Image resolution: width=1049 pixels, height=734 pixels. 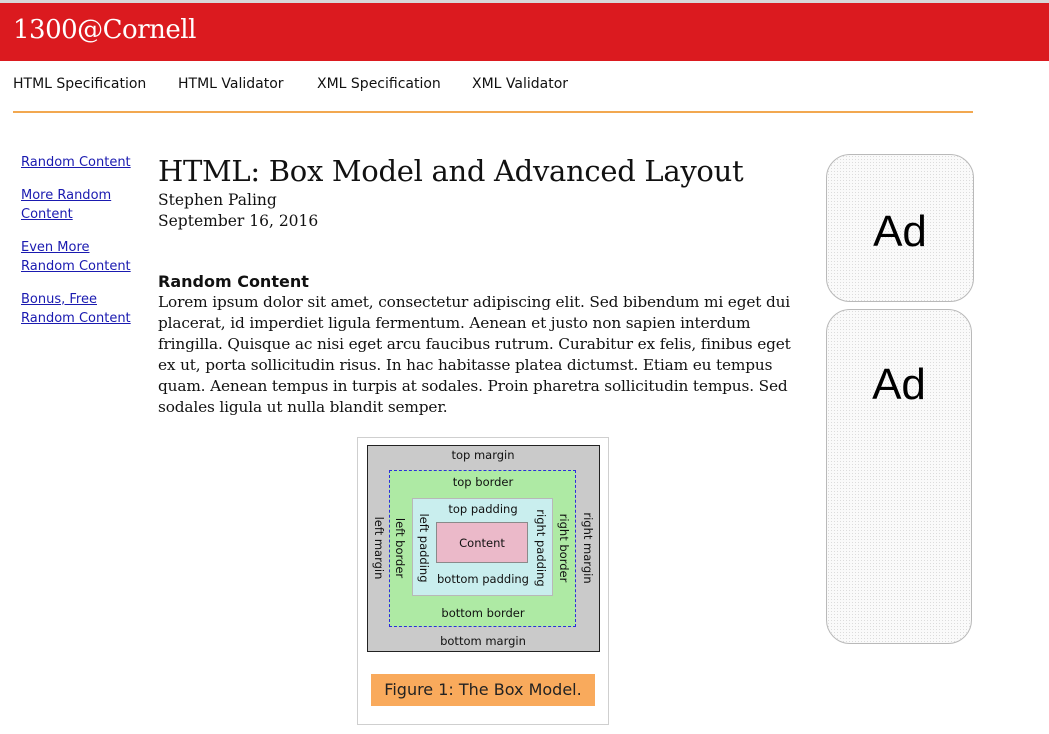 I want to click on ad-box-2: Ad, so click(x=899, y=476).